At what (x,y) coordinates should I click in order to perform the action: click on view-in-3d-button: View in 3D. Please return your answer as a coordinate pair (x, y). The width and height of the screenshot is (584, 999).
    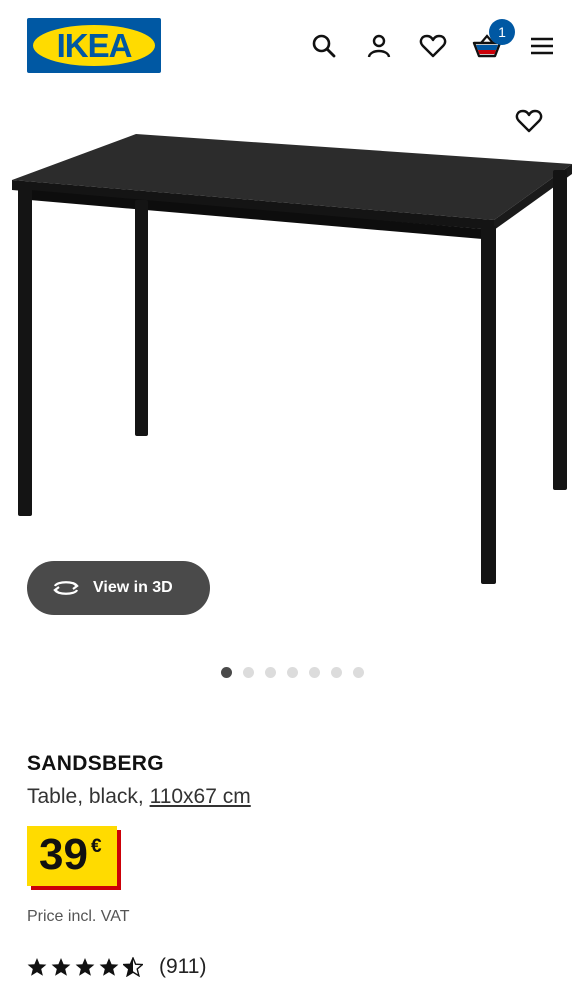
    Looking at the image, I should click on (118, 588).